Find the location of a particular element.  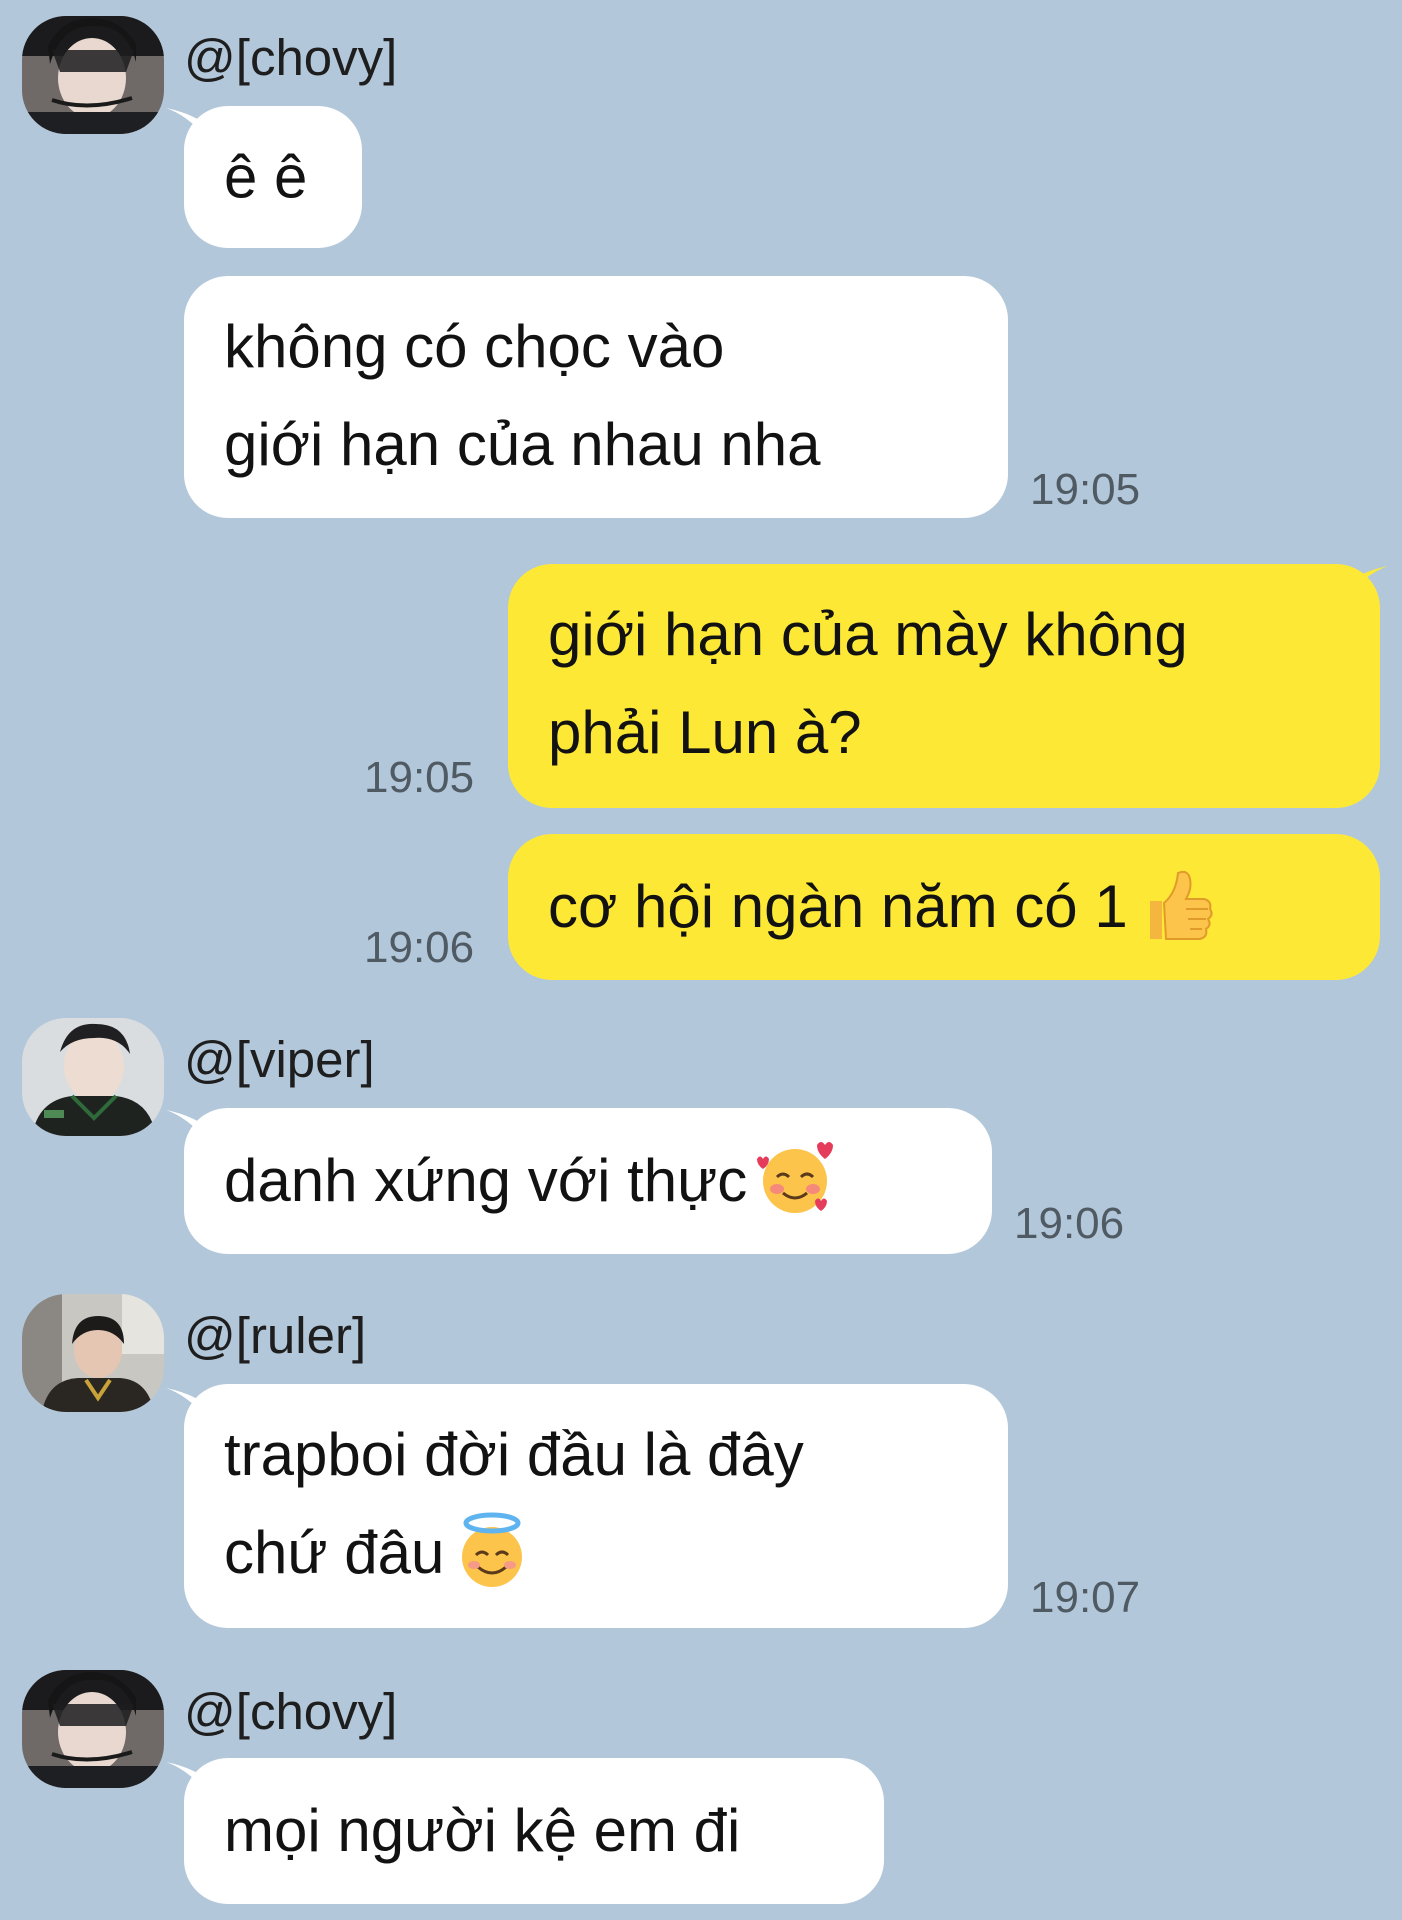

message-bubble: không có chọc vào giới hạn của nhau nha is located at coordinates (596, 397).